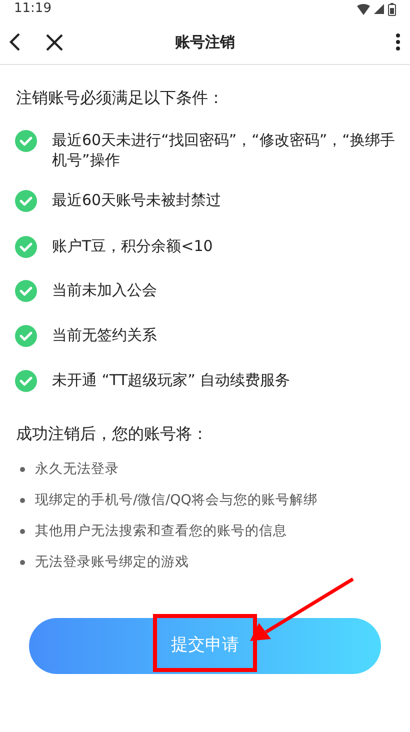 This screenshot has width=410, height=732. I want to click on consequence-text: 现绑定的手机号/微信/QQ将会与您的账号解绑, so click(176, 500).